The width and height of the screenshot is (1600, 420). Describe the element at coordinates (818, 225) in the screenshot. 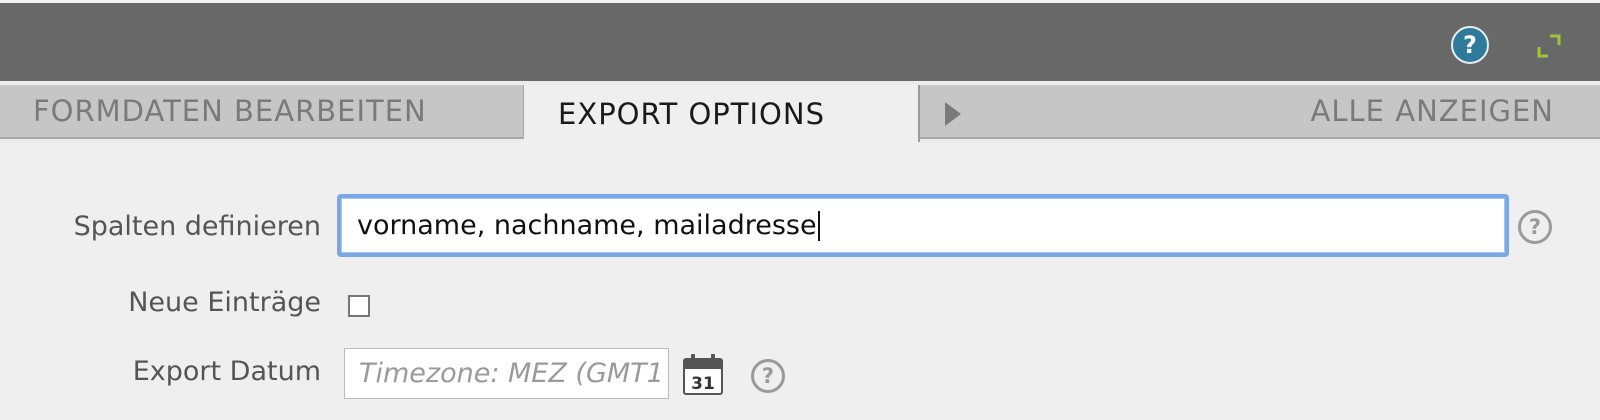

I see `text-caret` at that location.